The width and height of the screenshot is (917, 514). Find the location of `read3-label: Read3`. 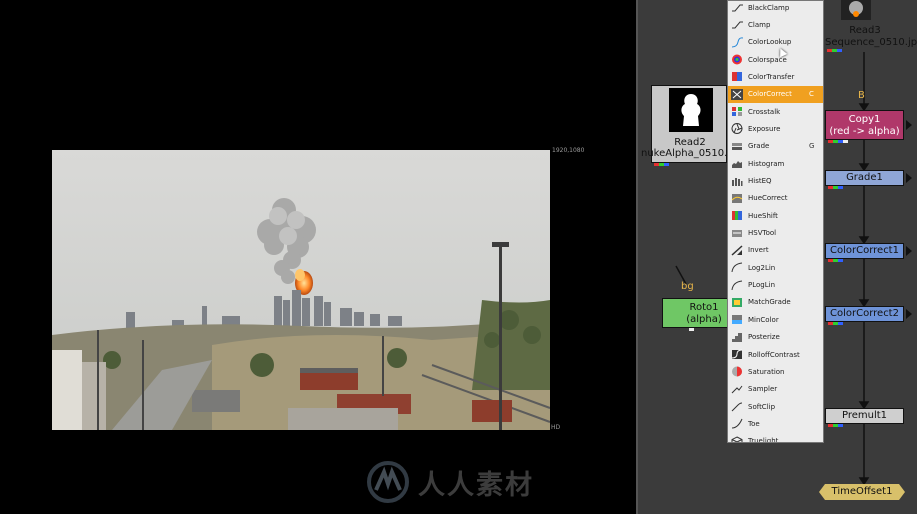

read3-label: Read3 is located at coordinates (865, 30).